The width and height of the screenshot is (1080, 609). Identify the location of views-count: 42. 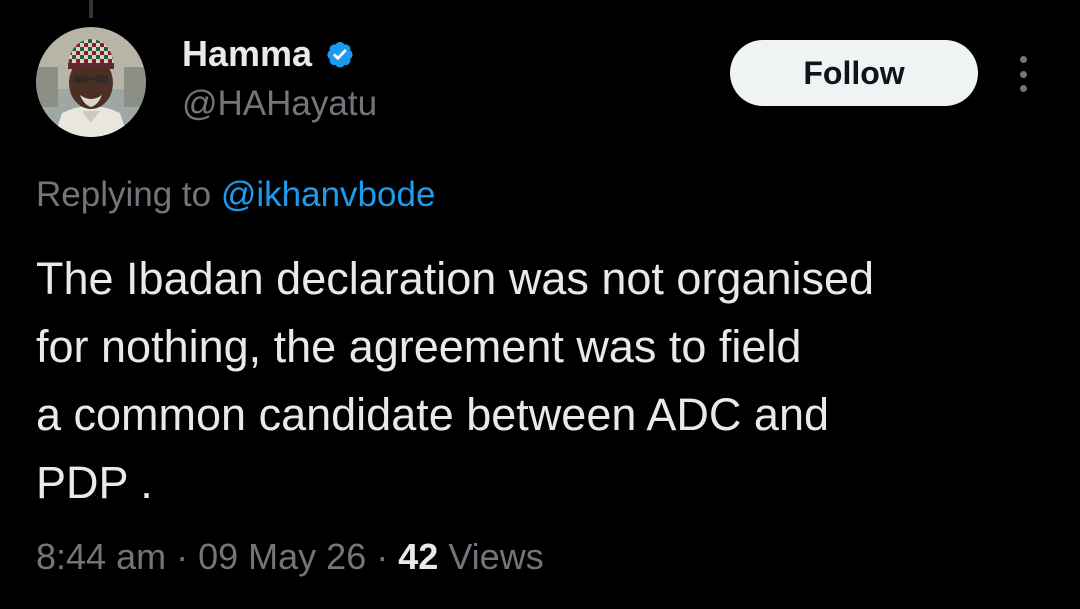
(418, 556).